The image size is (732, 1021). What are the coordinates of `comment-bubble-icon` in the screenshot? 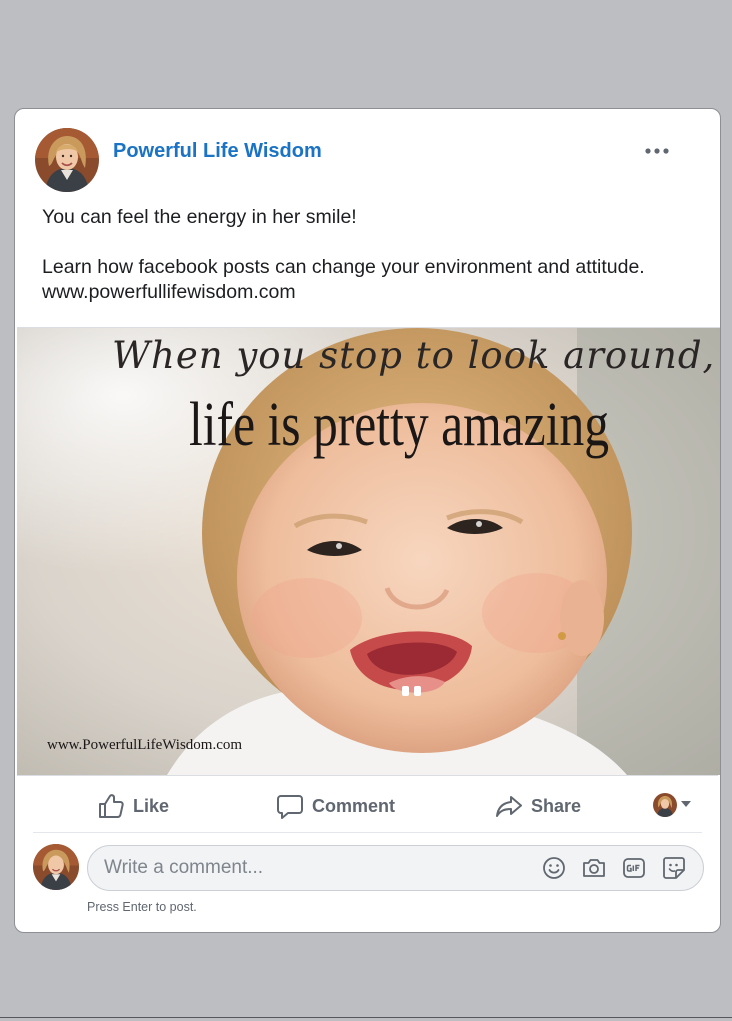 It's located at (290, 806).